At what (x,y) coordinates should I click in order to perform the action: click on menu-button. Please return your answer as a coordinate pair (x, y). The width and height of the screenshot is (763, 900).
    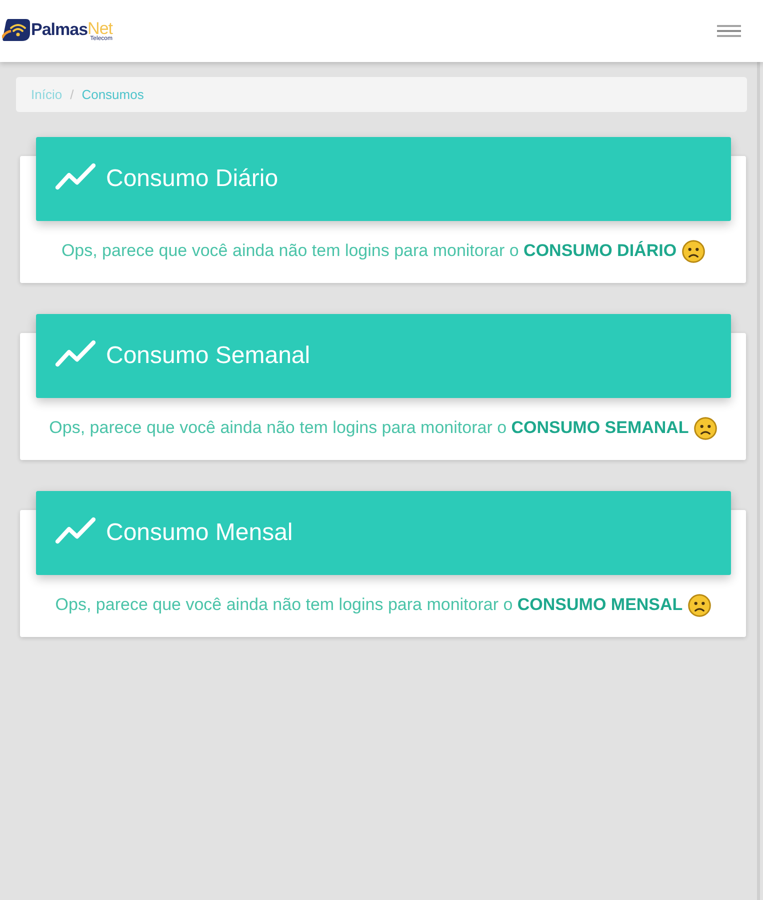
    Looking at the image, I should click on (729, 31).